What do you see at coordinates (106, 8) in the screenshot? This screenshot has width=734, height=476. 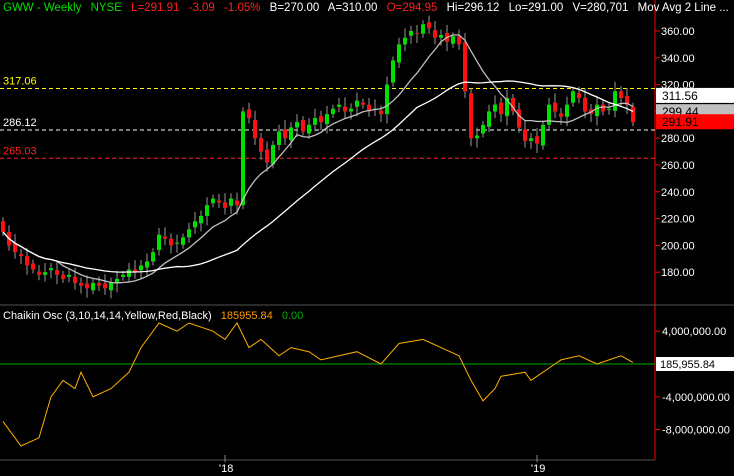 I see `exchange: NYSE` at bounding box center [106, 8].